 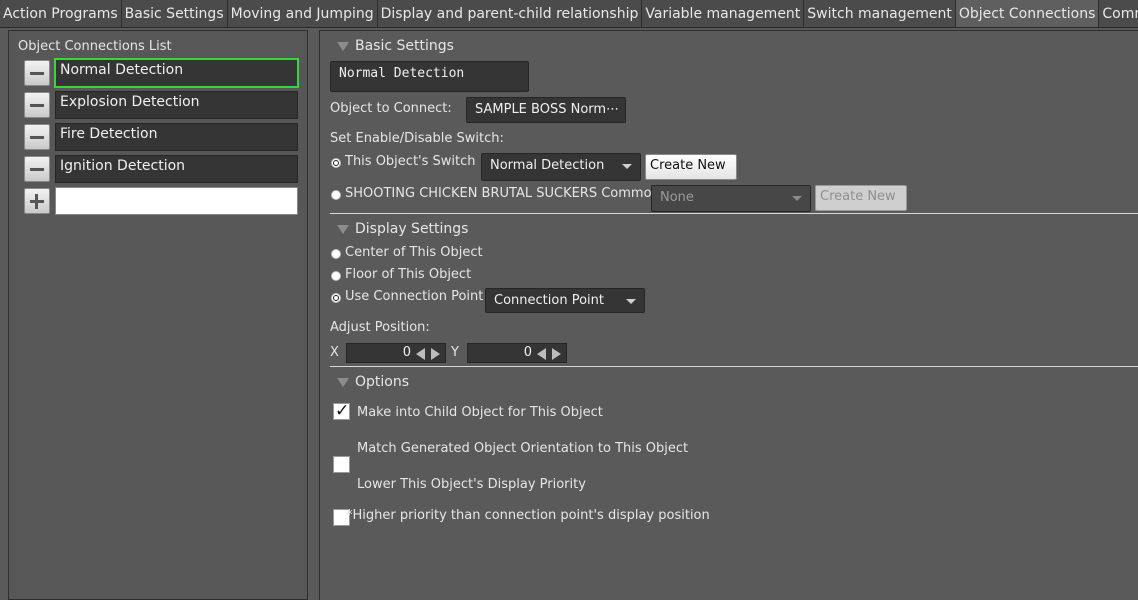 I want to click on connection-point-label: Use Connection Point, so click(x=414, y=296).